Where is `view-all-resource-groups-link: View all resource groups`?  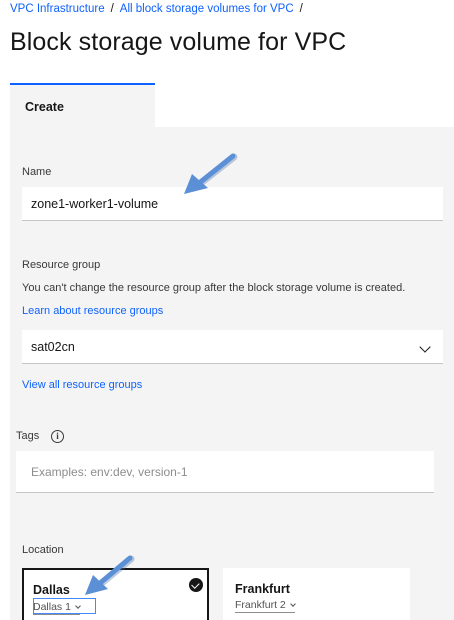
view-all-resource-groups-link: View all resource groups is located at coordinates (82, 385).